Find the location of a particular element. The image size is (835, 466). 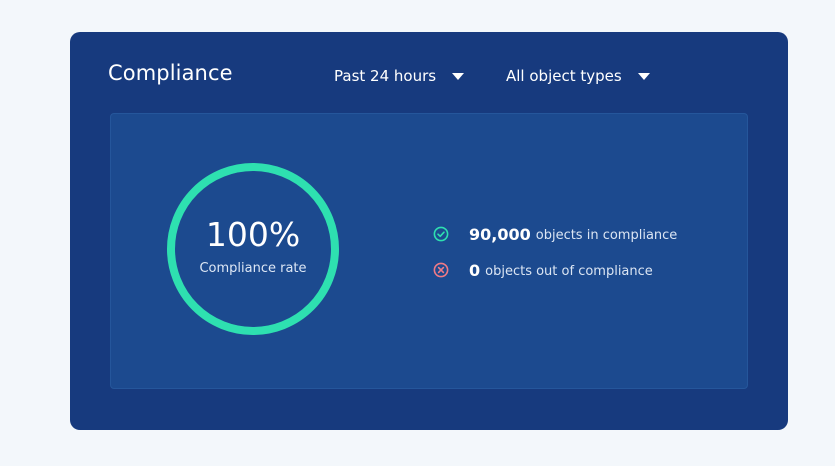

object-type-dropdown: All object types is located at coordinates (578, 76).